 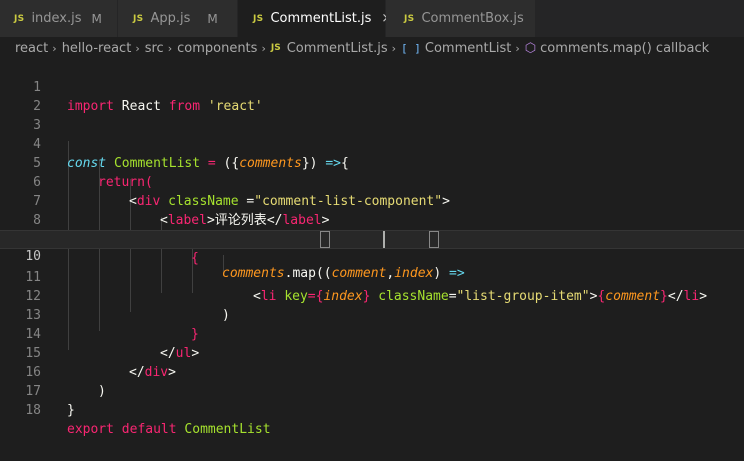 What do you see at coordinates (456, 48) in the screenshot?
I see `breadcrumb-item-class: [ ] CommentList` at bounding box center [456, 48].